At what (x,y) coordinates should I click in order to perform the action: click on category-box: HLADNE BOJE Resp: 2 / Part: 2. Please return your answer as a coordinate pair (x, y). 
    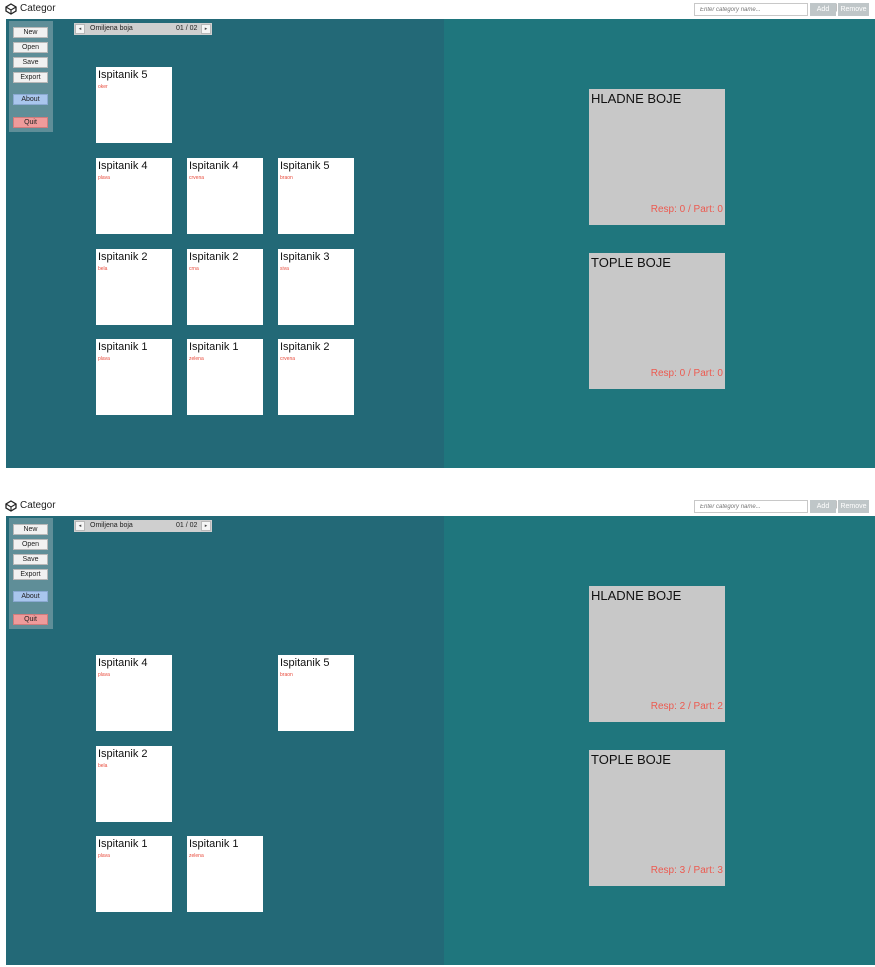
    Looking at the image, I should click on (657, 654).